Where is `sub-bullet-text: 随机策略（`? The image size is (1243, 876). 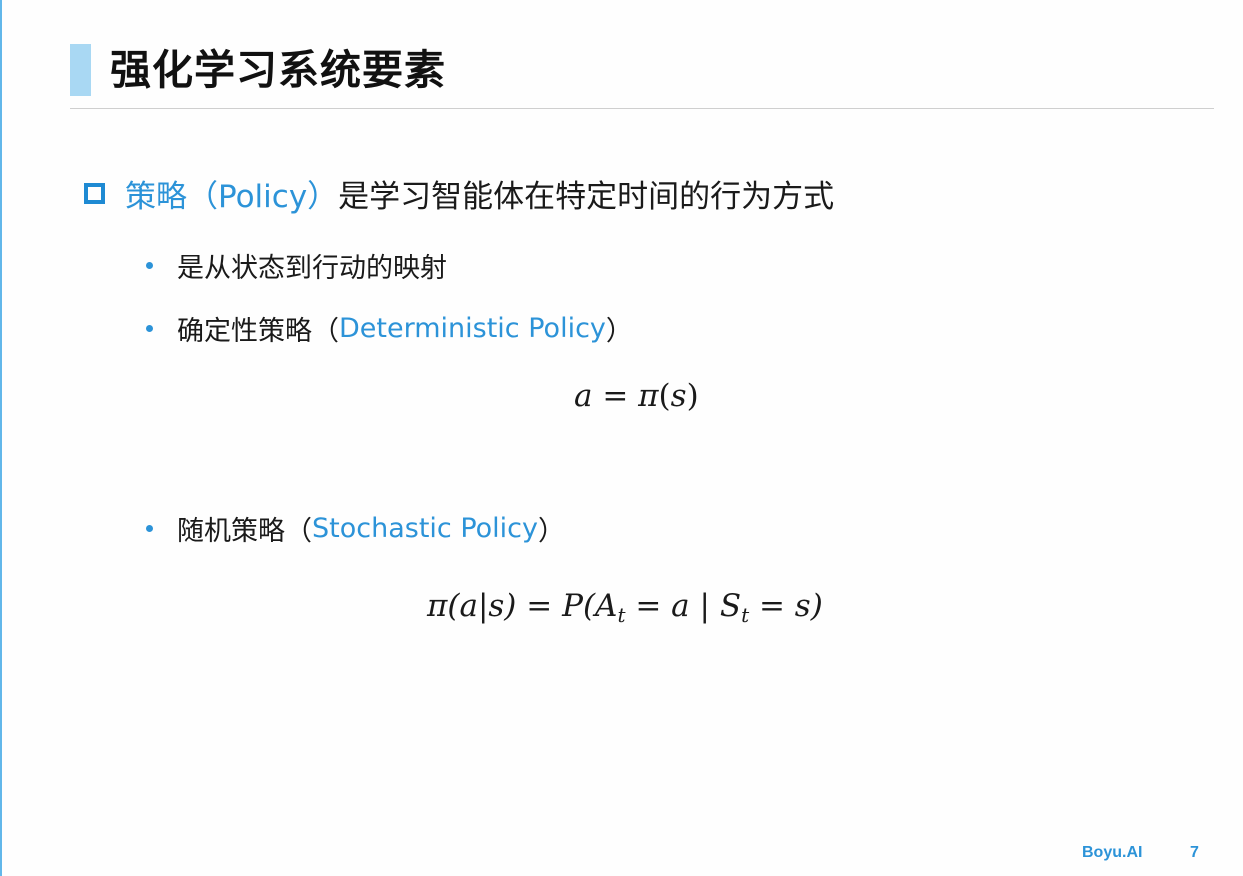 sub-bullet-text: 随机策略（ is located at coordinates (244, 531).